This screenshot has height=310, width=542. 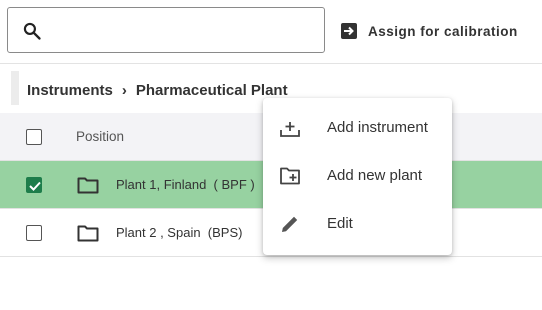 I want to click on row-name: Plant 2 , Spain (BPS), so click(x=179, y=232).